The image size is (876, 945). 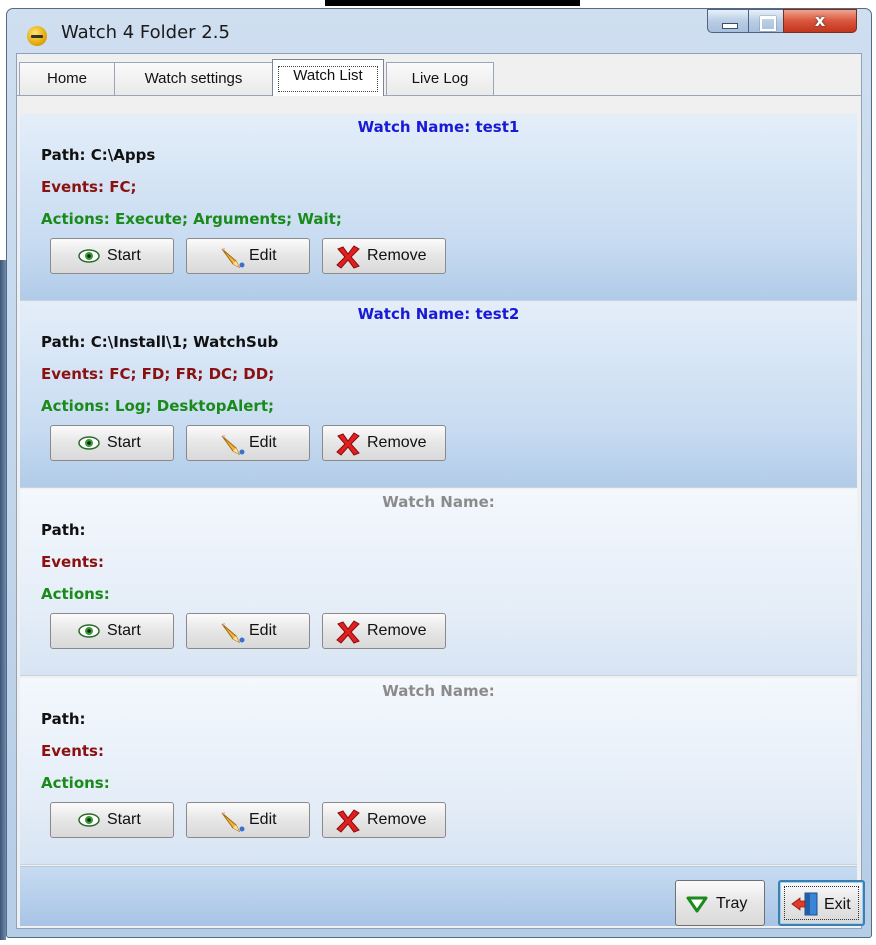 What do you see at coordinates (697, 904) in the screenshot?
I see `green-triangle-down-icon` at bounding box center [697, 904].